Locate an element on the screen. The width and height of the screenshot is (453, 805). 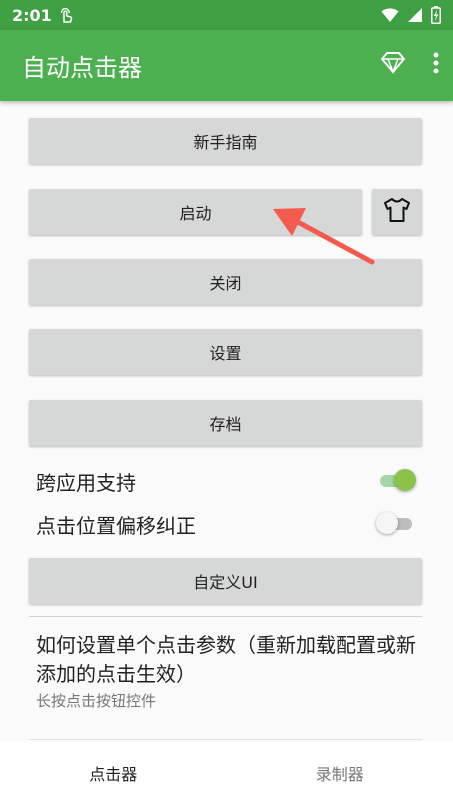
annotation-arrow-icon is located at coordinates (324, 236).